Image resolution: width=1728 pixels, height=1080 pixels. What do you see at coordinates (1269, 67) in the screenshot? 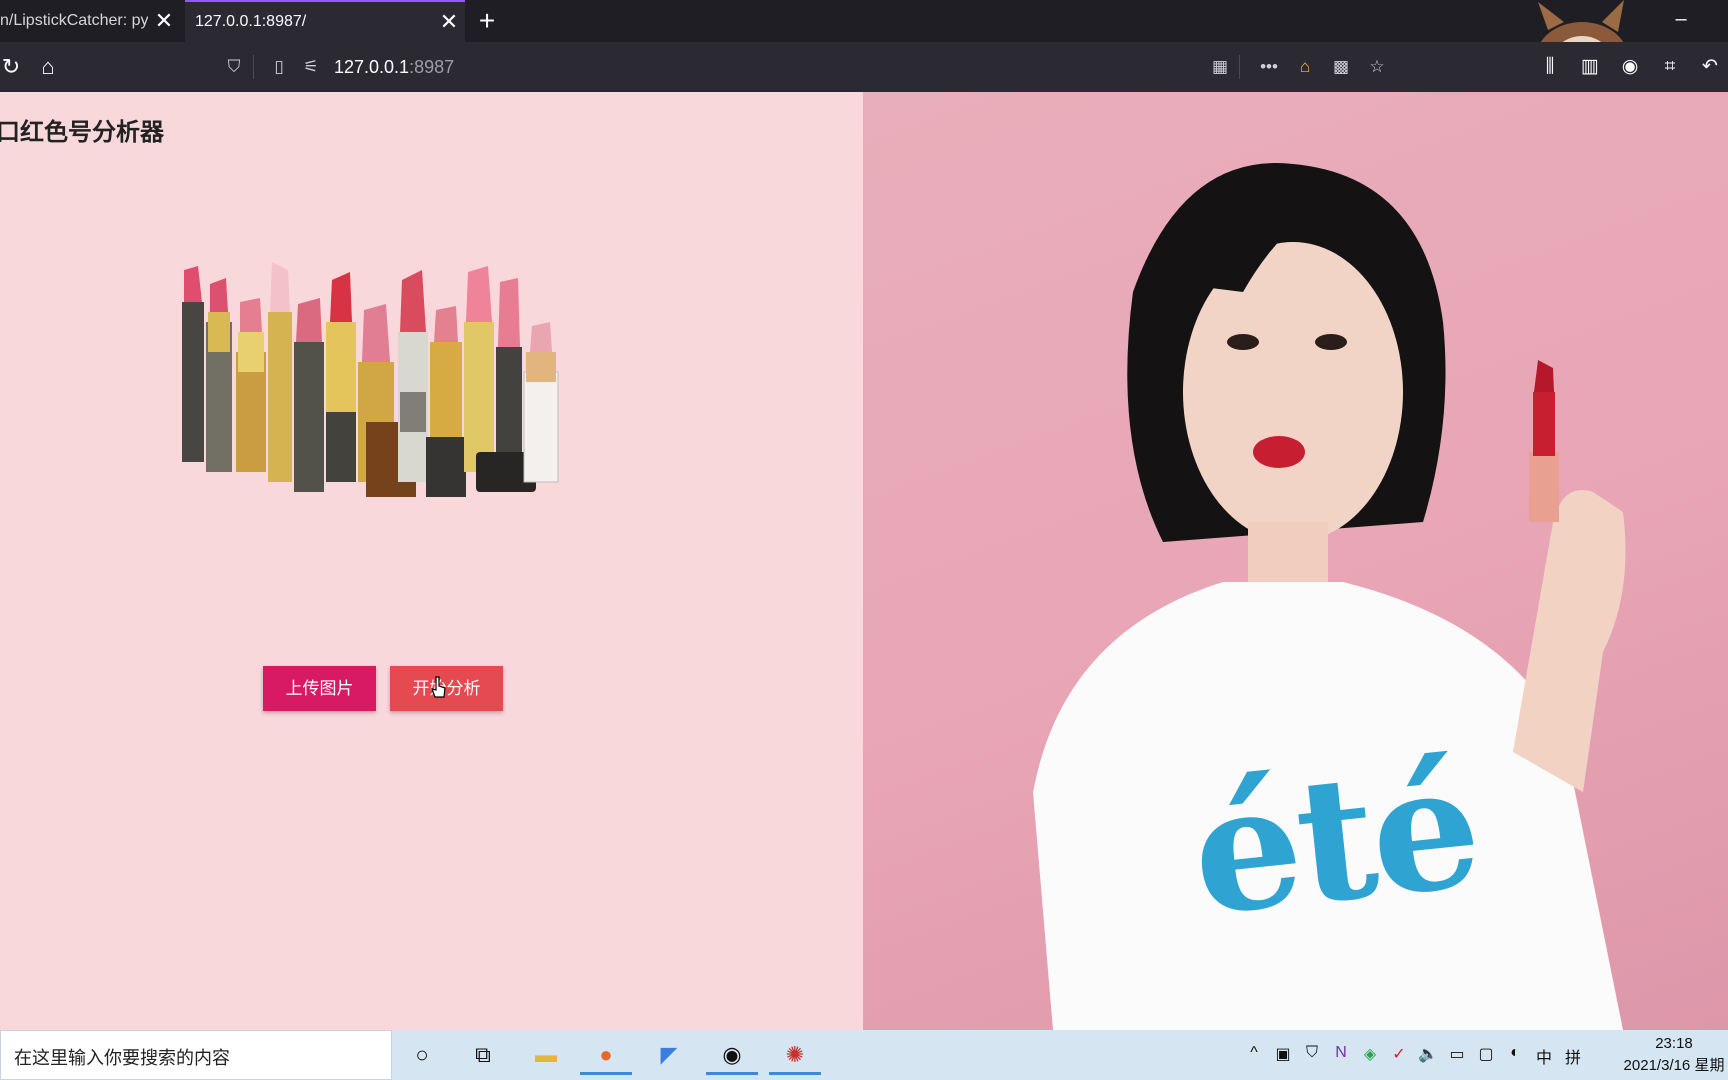
I see `more-icon: •••` at bounding box center [1269, 67].